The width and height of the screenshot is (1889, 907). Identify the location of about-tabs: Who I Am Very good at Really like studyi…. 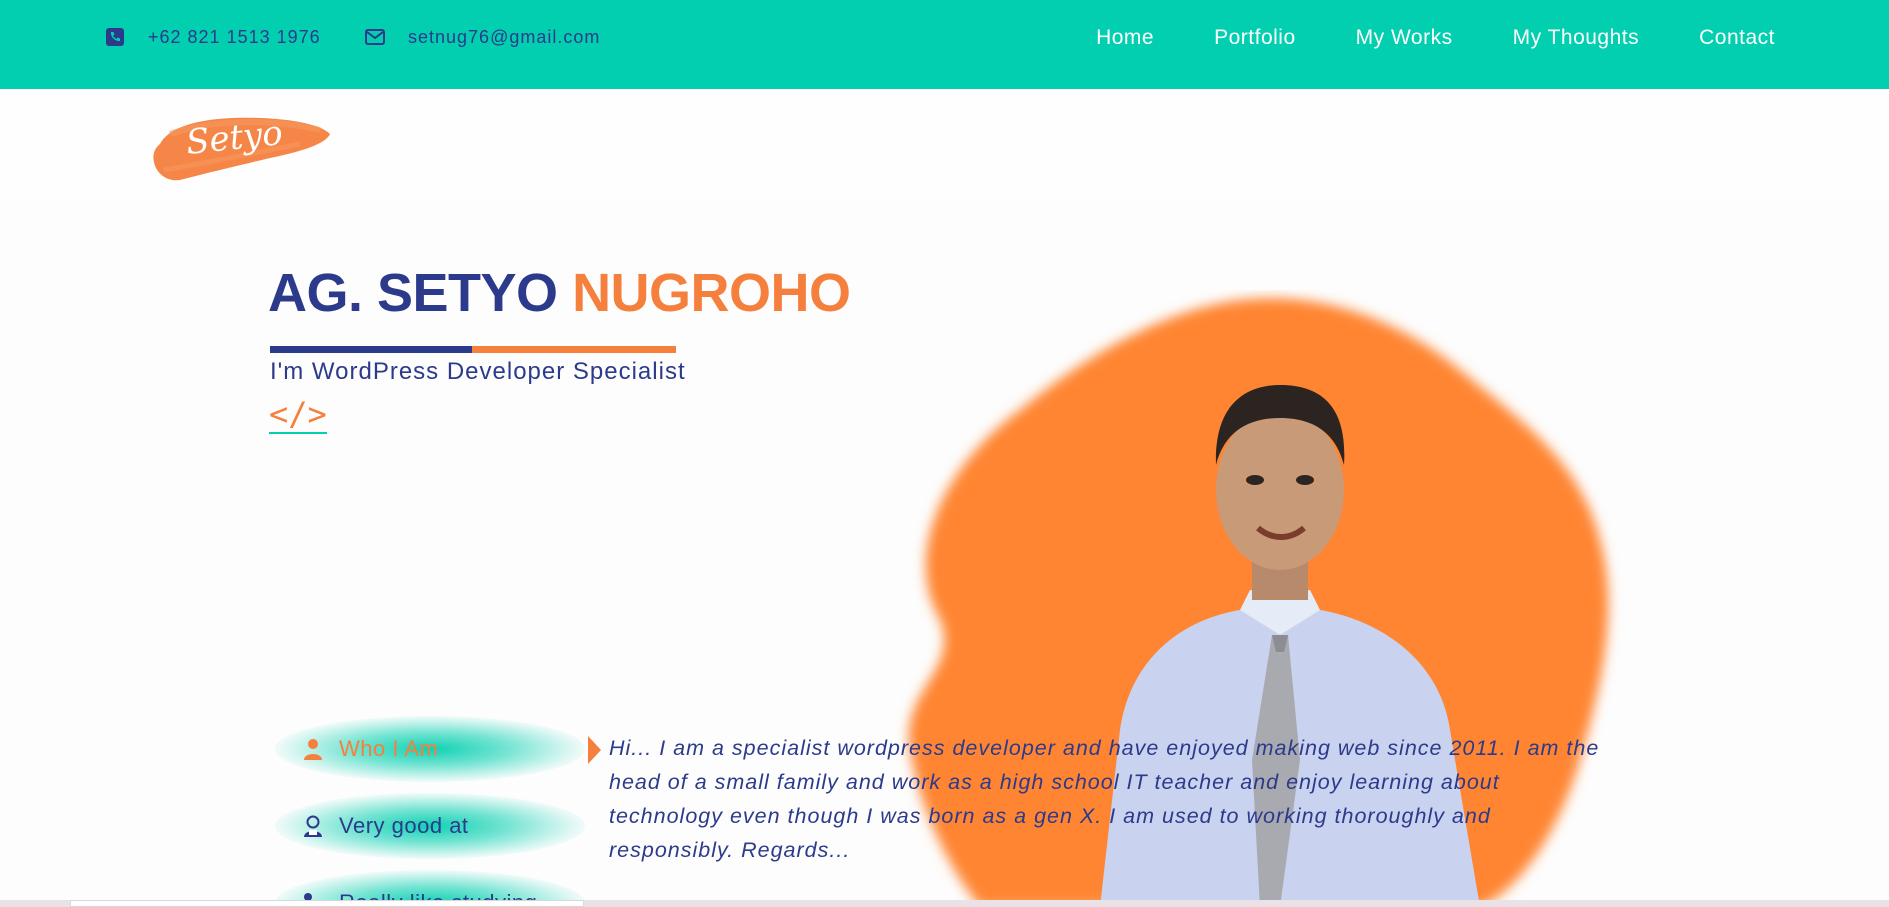
(430, 811).